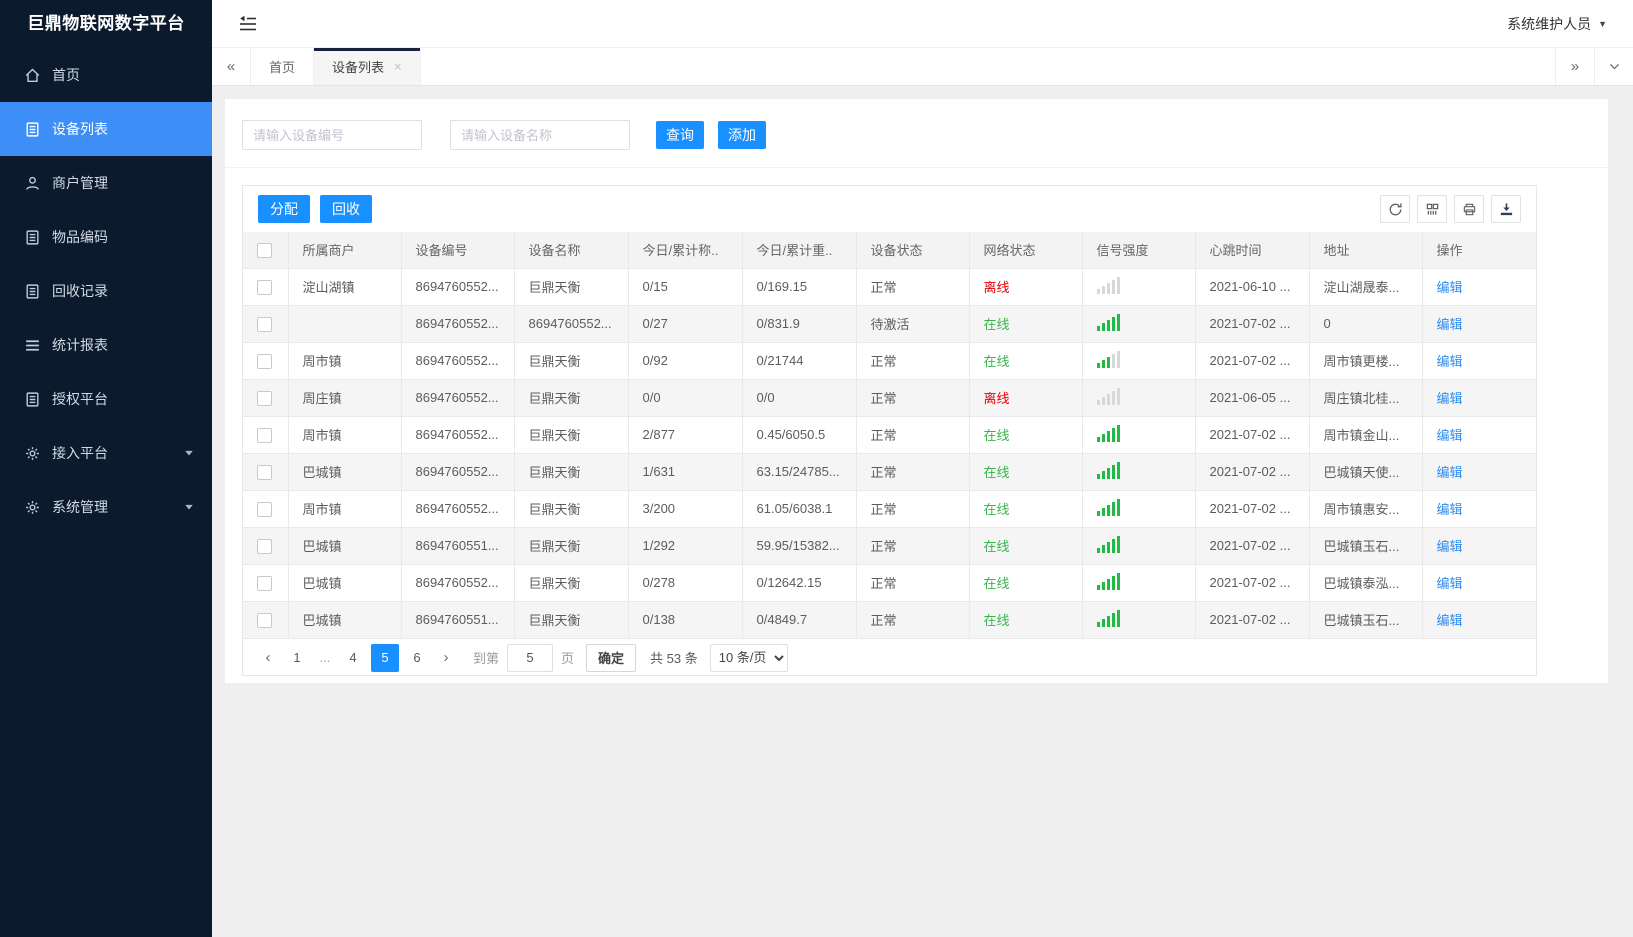 The image size is (1633, 937). Describe the element at coordinates (385, 657) in the screenshot. I see `page-number-active: 5` at that location.